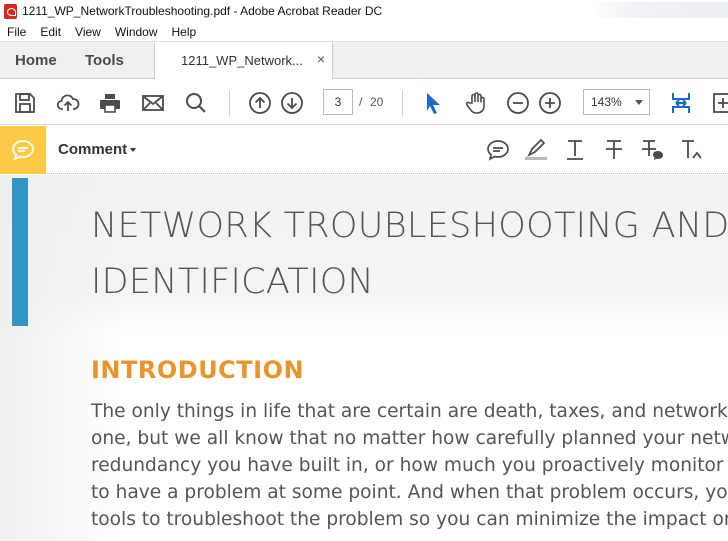  Describe the element at coordinates (136, 32) in the screenshot. I see `menu-window: Window` at that location.